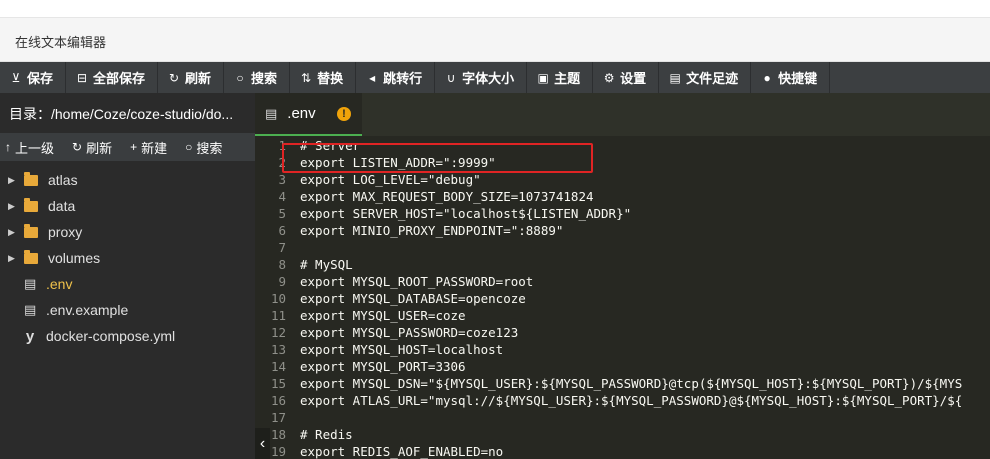 This screenshot has width=990, height=459. What do you see at coordinates (198, 78) in the screenshot?
I see `refresh-label: 刷新` at bounding box center [198, 78].